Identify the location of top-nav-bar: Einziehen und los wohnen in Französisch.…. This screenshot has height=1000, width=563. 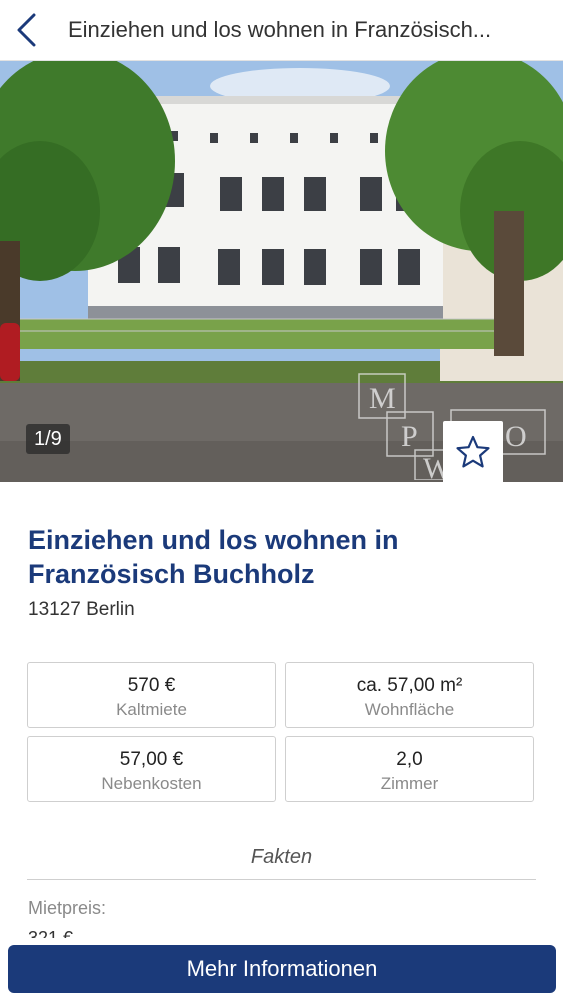
(281, 30).